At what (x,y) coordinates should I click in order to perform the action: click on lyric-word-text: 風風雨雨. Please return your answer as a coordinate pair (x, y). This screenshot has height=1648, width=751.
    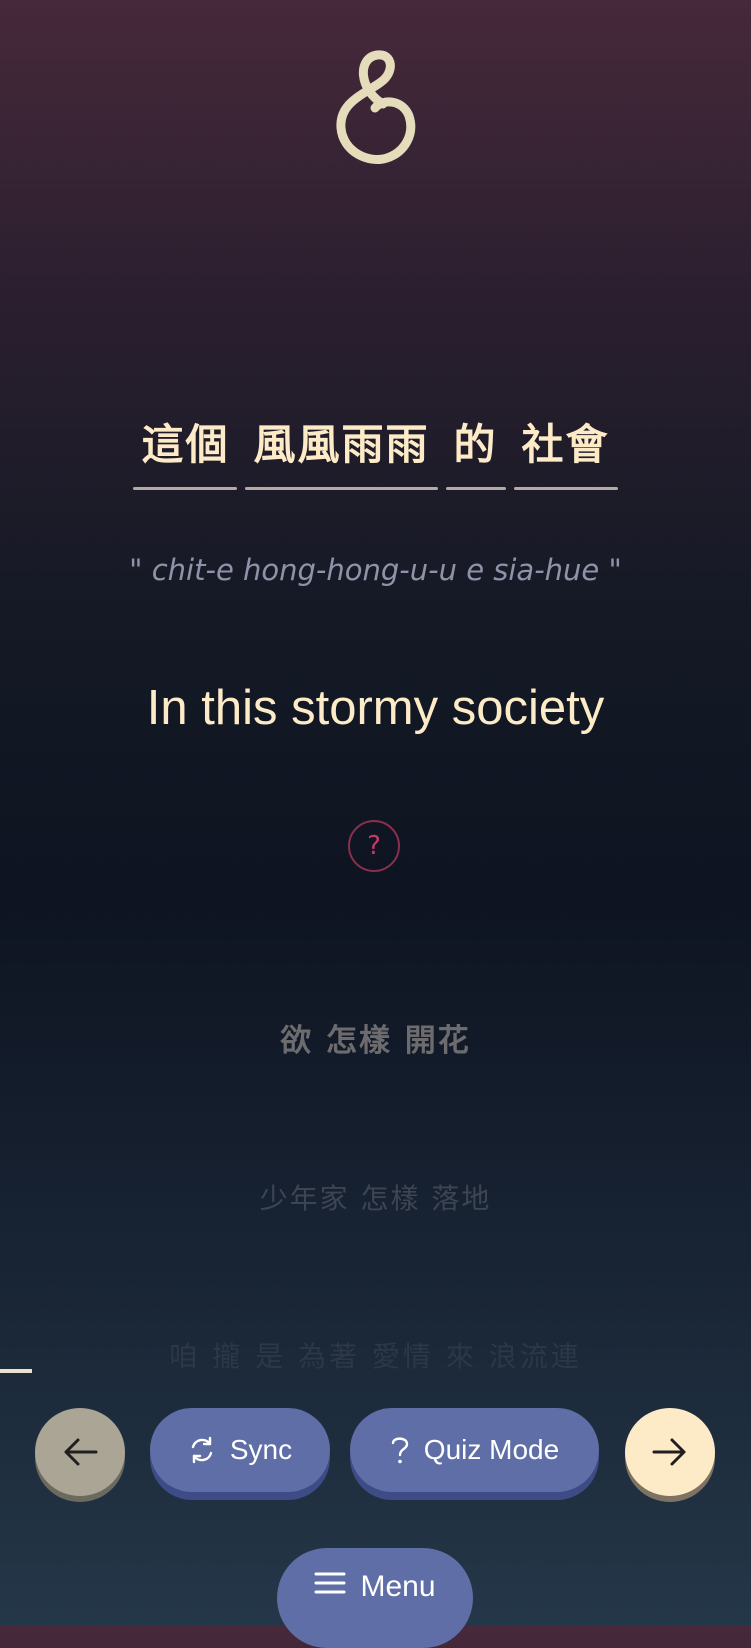
    Looking at the image, I should click on (341, 444).